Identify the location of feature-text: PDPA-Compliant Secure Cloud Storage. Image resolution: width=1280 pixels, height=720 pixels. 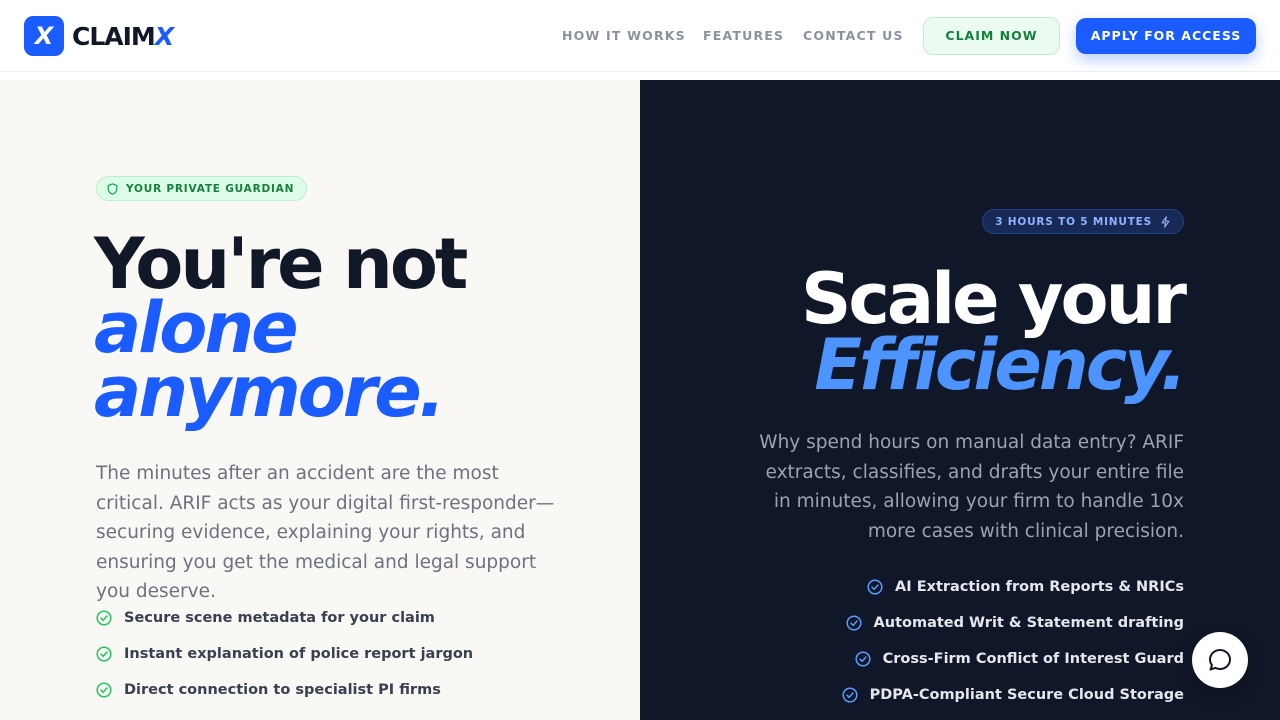
(1026, 695).